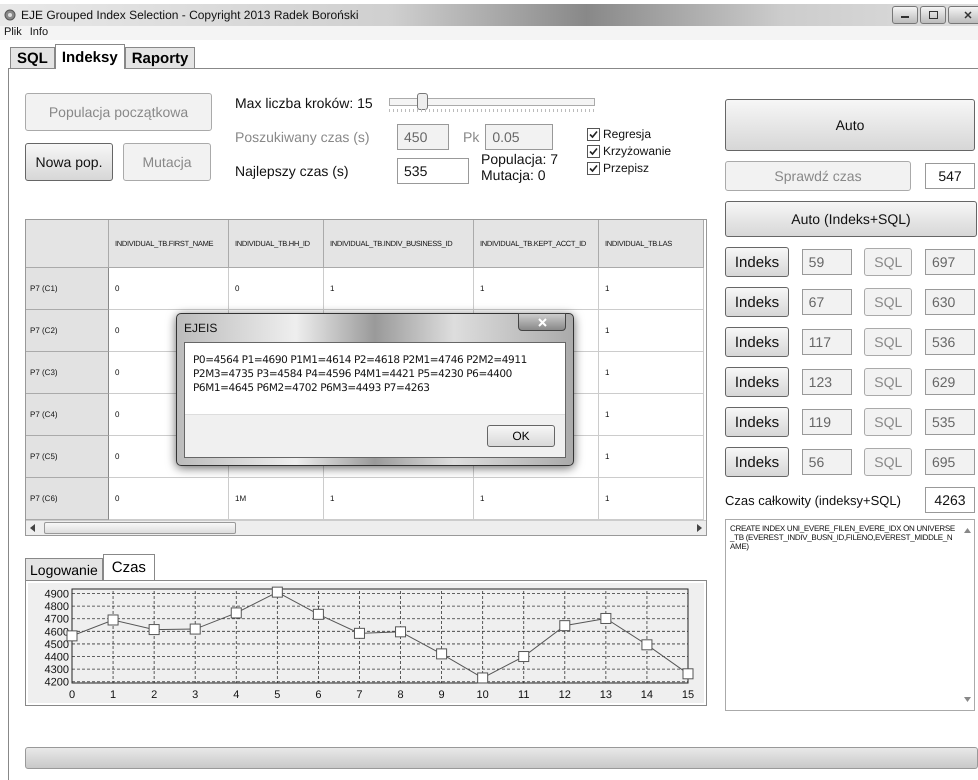 This screenshot has height=780, width=978. I want to click on sql-time-field: 695, so click(949, 462).